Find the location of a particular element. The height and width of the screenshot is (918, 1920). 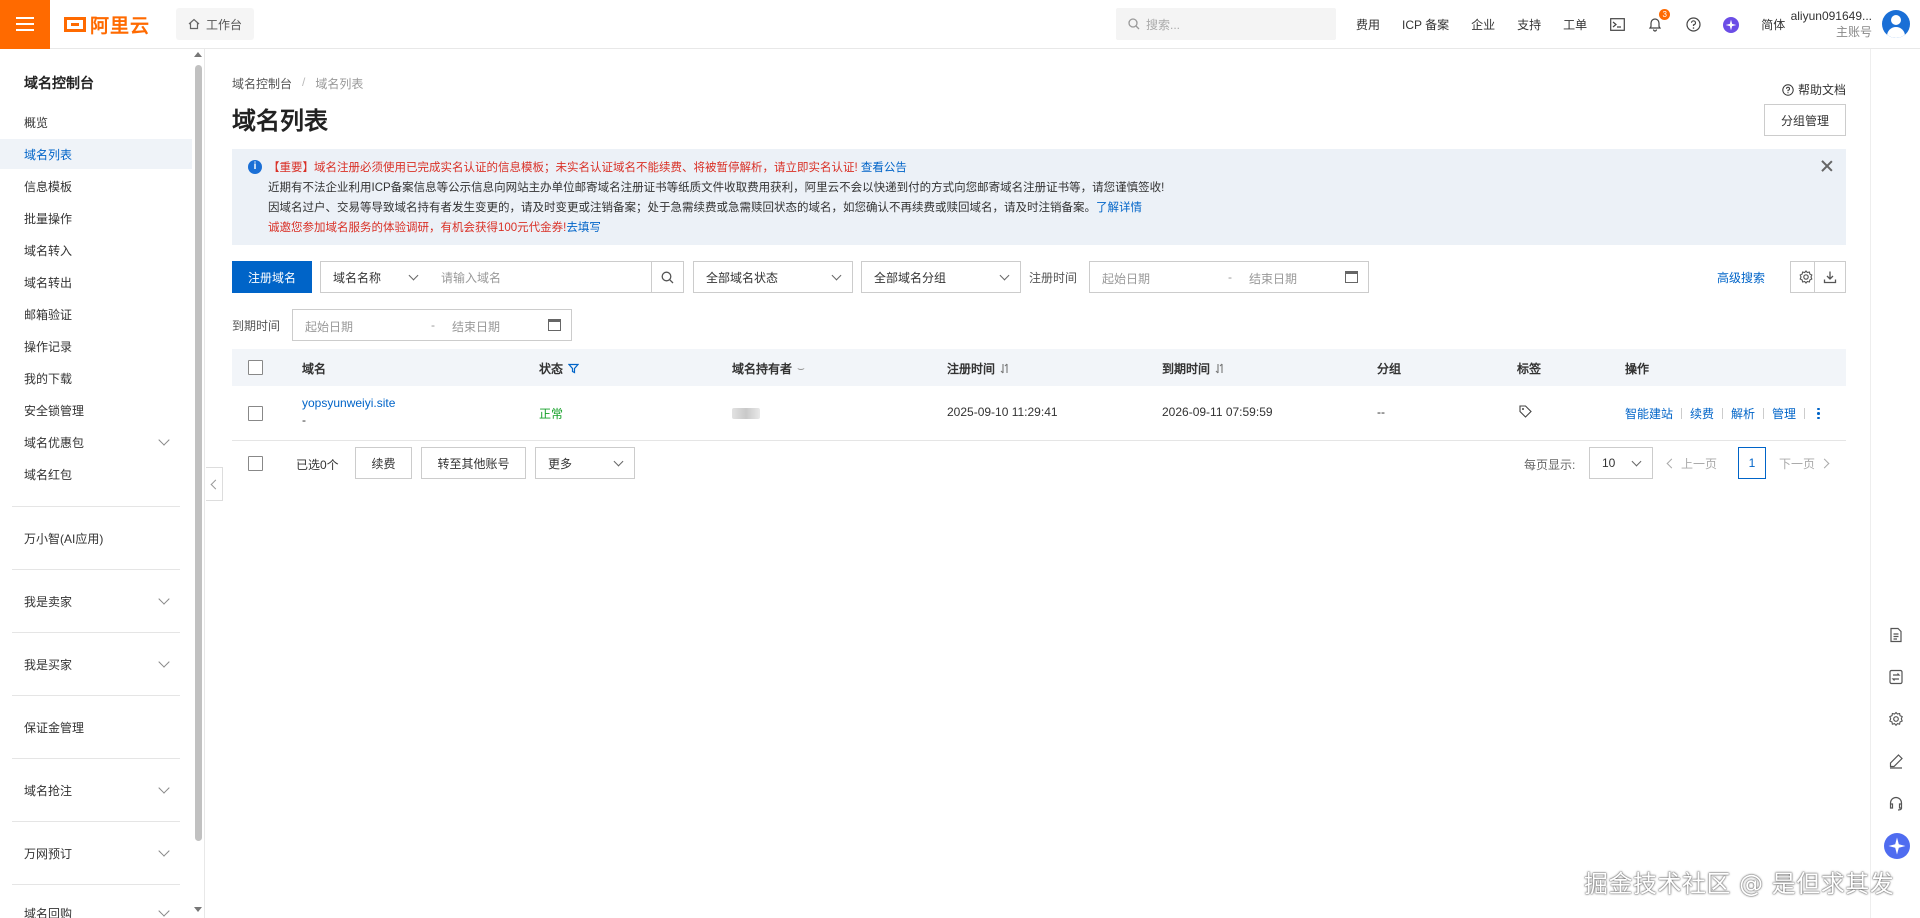

select-all-checkbox is located at coordinates (255, 367).